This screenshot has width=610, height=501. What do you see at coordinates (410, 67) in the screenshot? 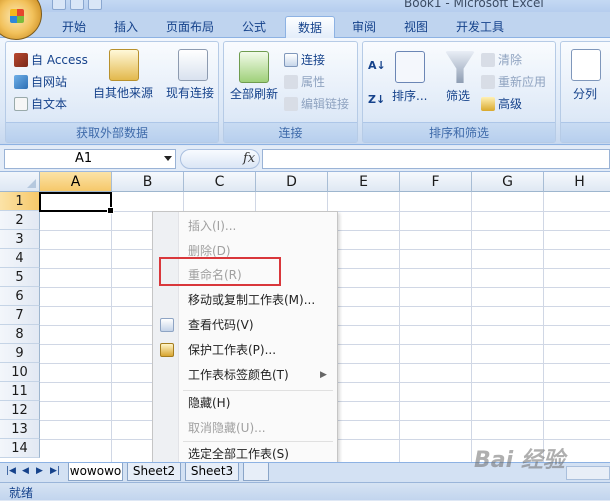
I see `sort-az-icon` at bounding box center [410, 67].